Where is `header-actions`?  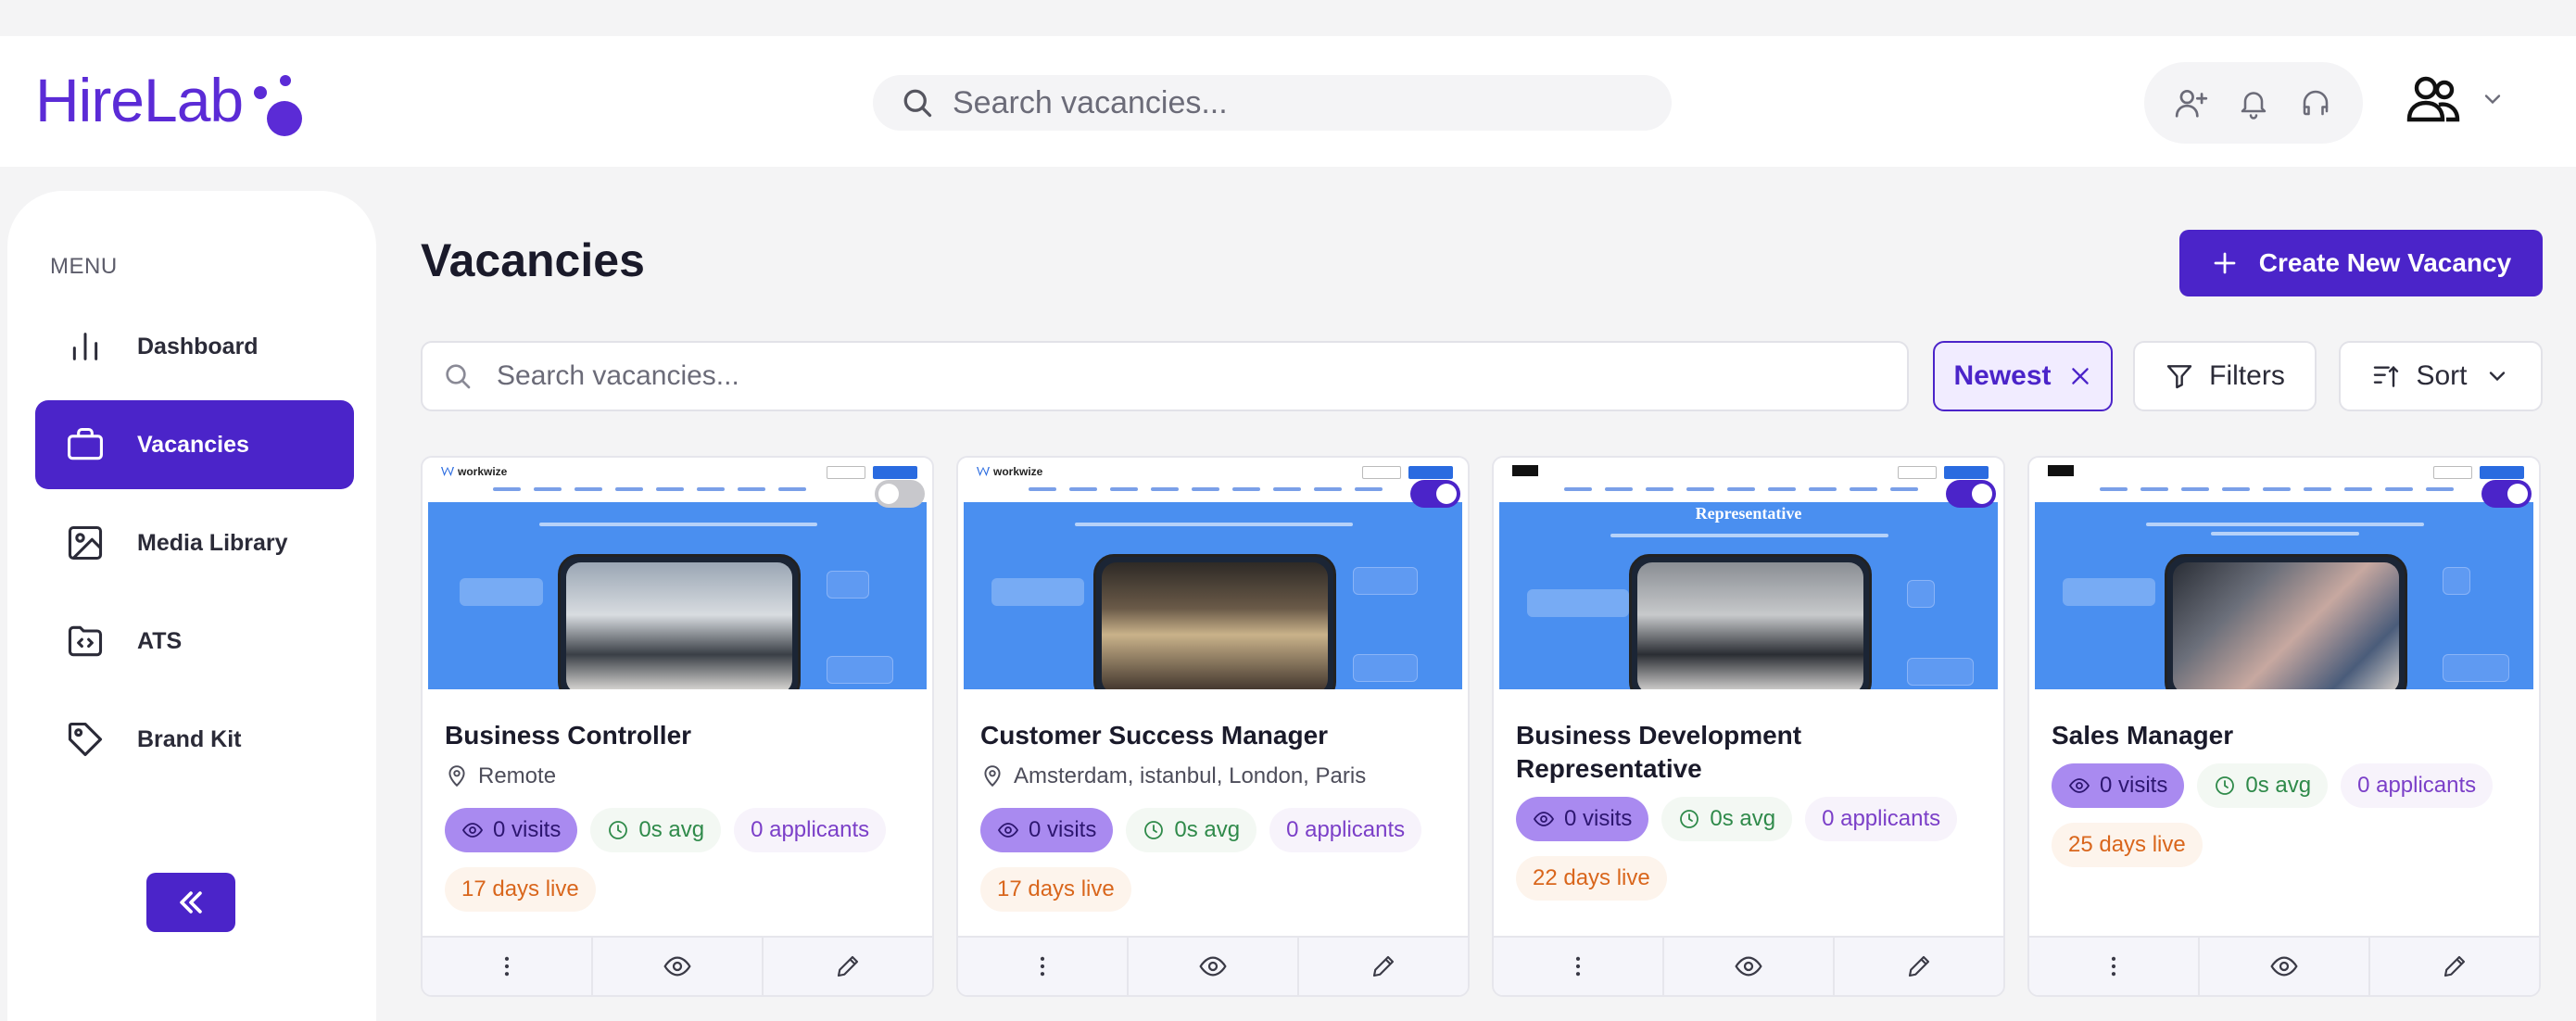 header-actions is located at coordinates (2253, 103).